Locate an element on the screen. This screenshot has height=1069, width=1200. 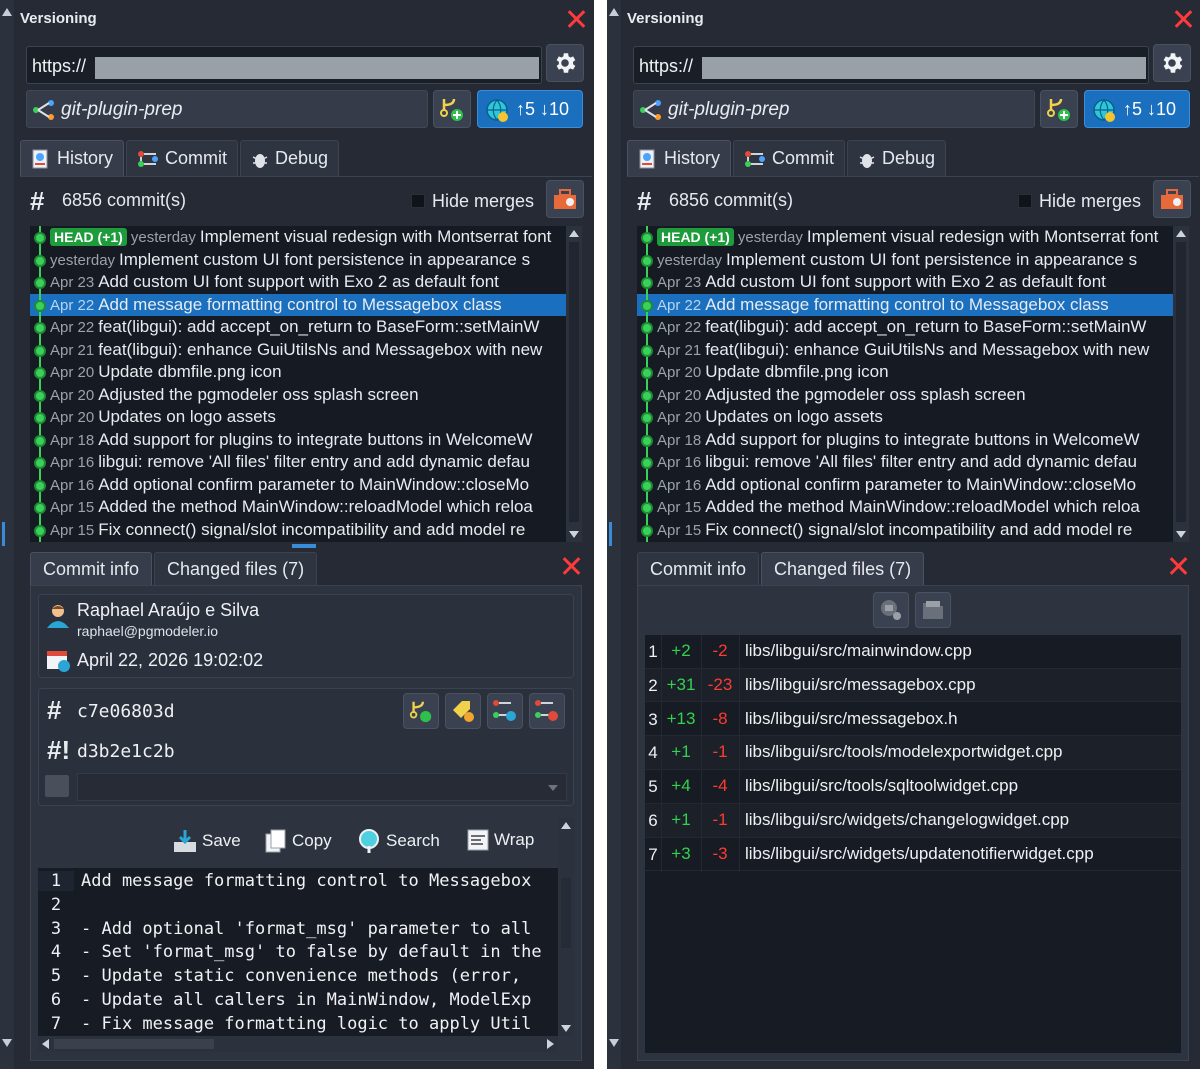
save-button: Save is located at coordinates (206, 841).